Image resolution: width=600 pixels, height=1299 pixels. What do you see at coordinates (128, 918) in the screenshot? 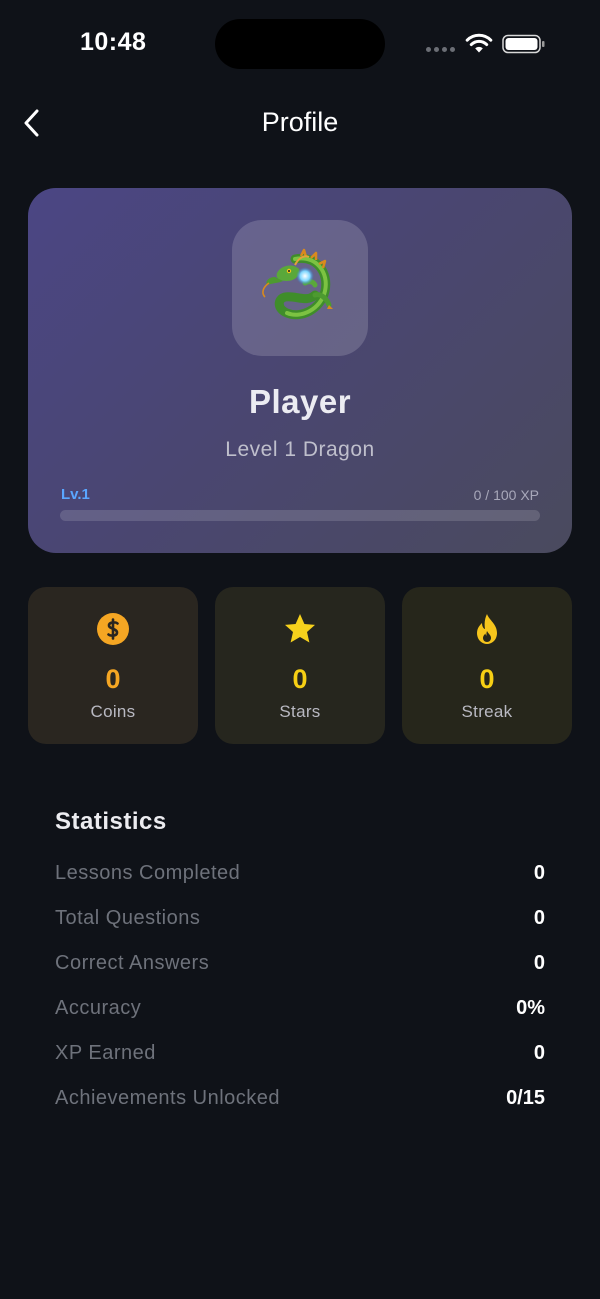
I see `stat-label: Total Questions` at bounding box center [128, 918].